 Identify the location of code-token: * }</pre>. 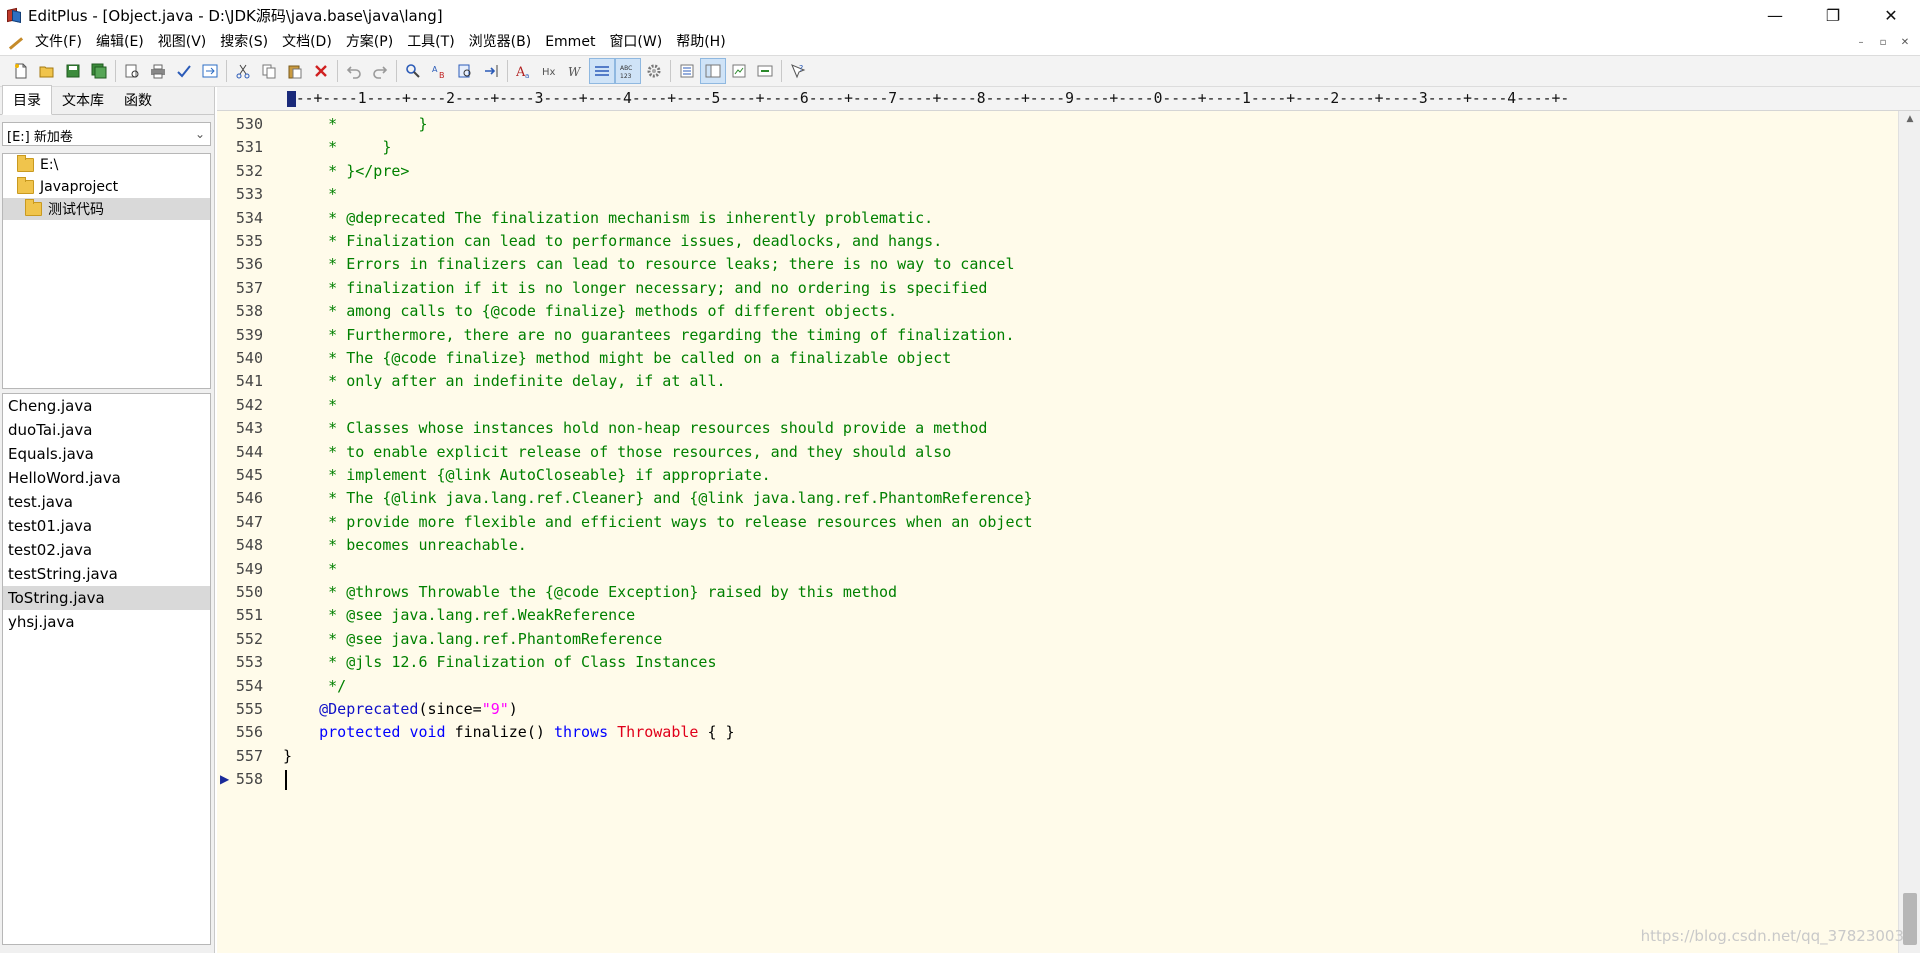
(346, 170).